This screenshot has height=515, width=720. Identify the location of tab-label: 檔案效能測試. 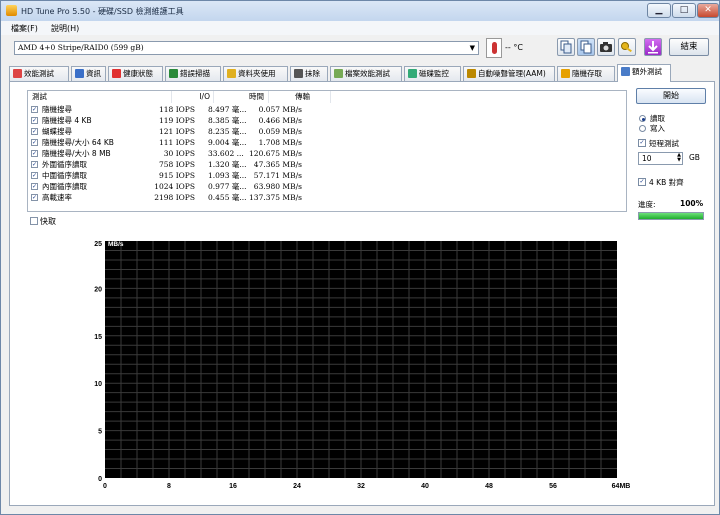
(367, 73).